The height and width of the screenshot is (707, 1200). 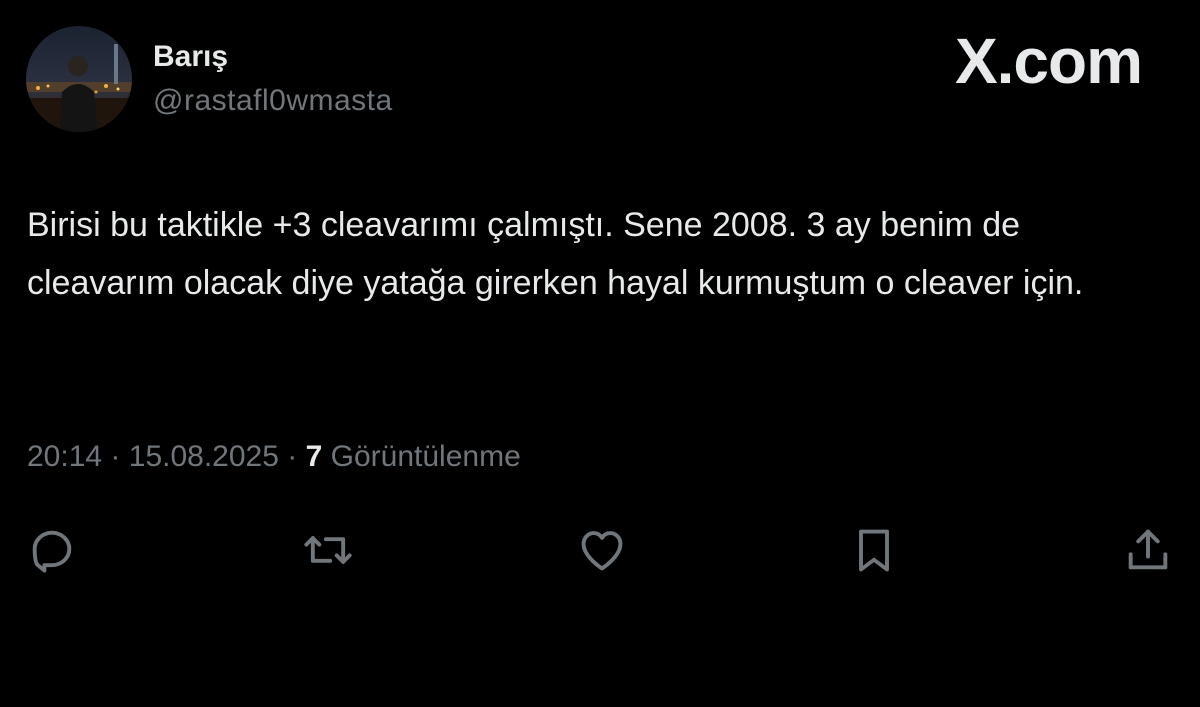 I want to click on action-bar, so click(x=600, y=550).